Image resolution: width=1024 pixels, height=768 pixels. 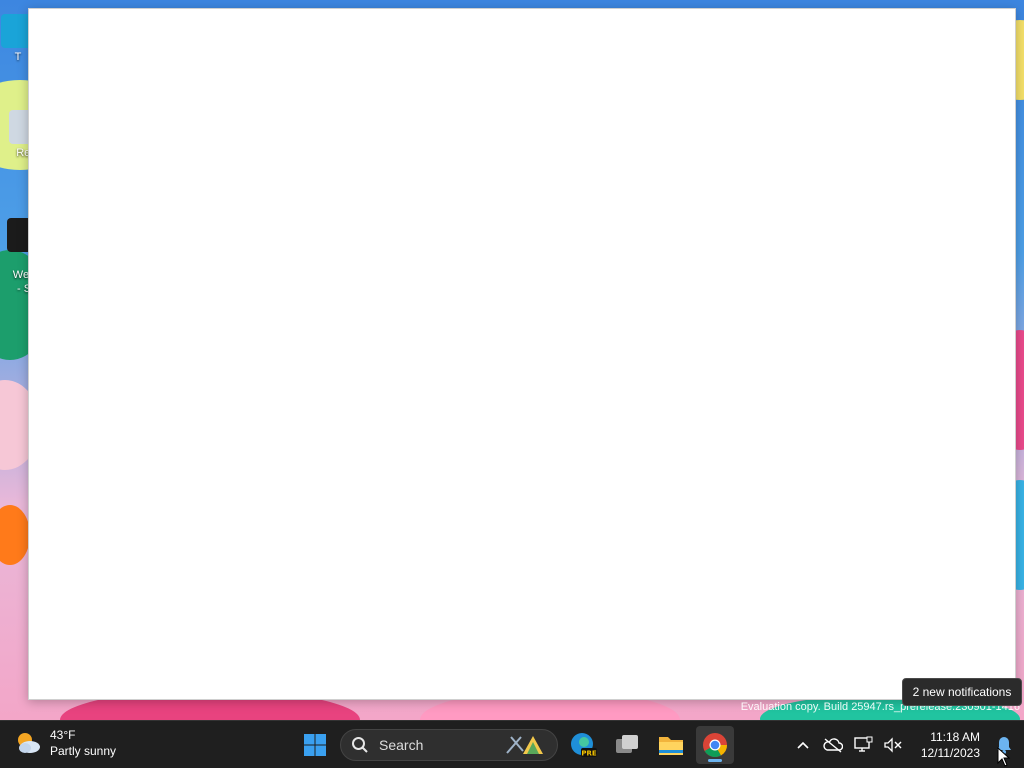 I want to click on search-label: Search, so click(x=401, y=745).